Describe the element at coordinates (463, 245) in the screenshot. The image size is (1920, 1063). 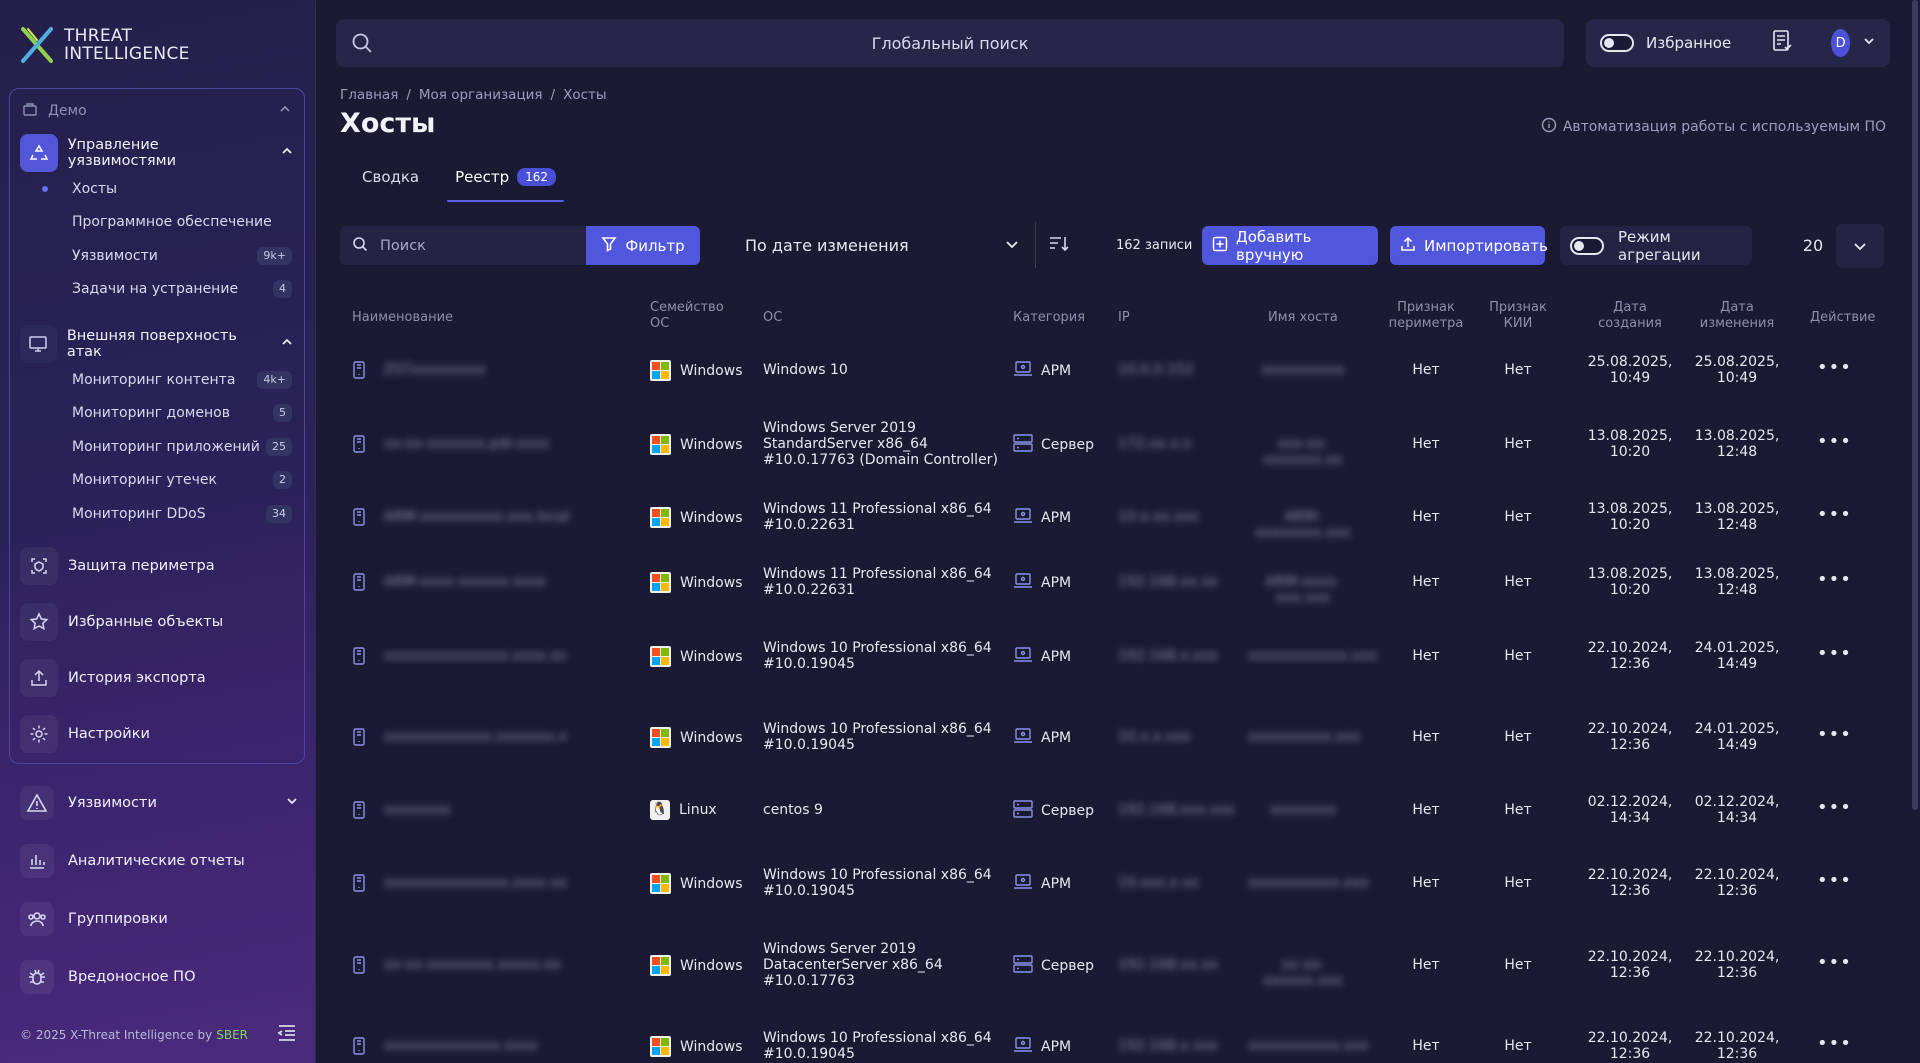
I see `table-search-input: Поиск` at that location.